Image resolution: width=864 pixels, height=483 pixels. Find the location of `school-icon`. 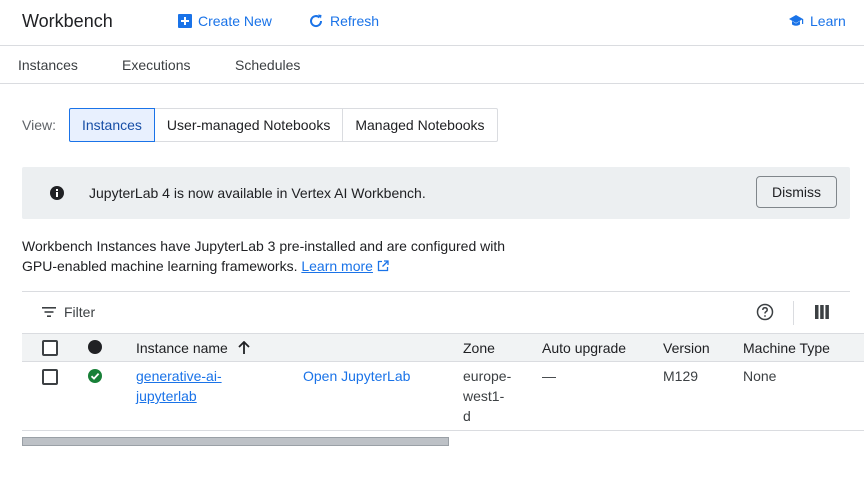

school-icon is located at coordinates (796, 20).